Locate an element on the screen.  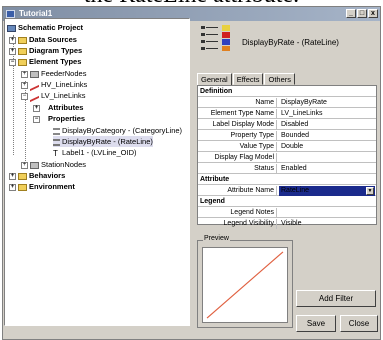
tree-item-stationnodes: + StationNodes is located at coordinates (53, 164).